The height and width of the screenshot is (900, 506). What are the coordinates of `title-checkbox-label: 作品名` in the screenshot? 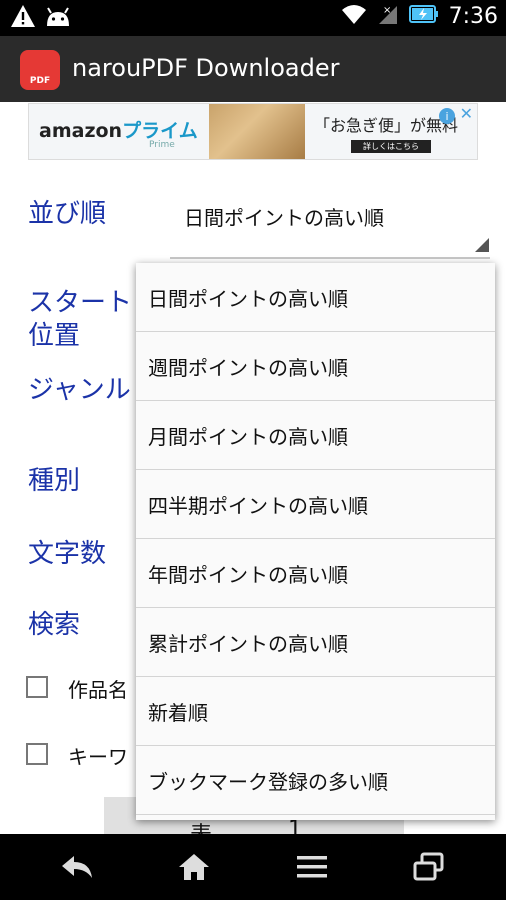 It's located at (98, 690).